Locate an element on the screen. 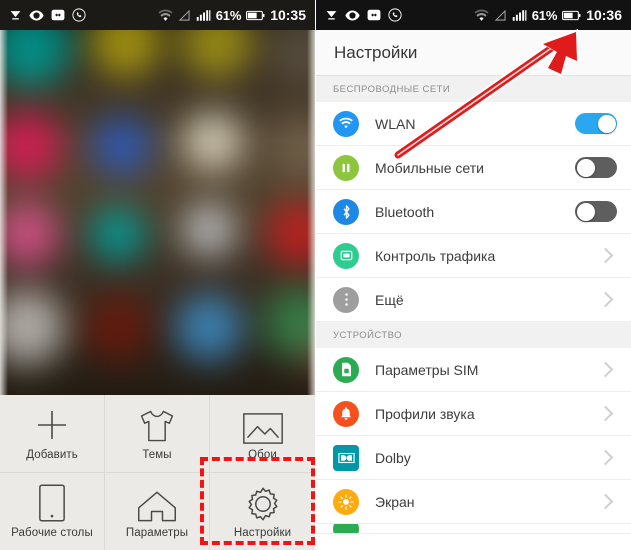 The width and height of the screenshot is (631, 550). settings-row-dolby: Dolby is located at coordinates (473, 458).